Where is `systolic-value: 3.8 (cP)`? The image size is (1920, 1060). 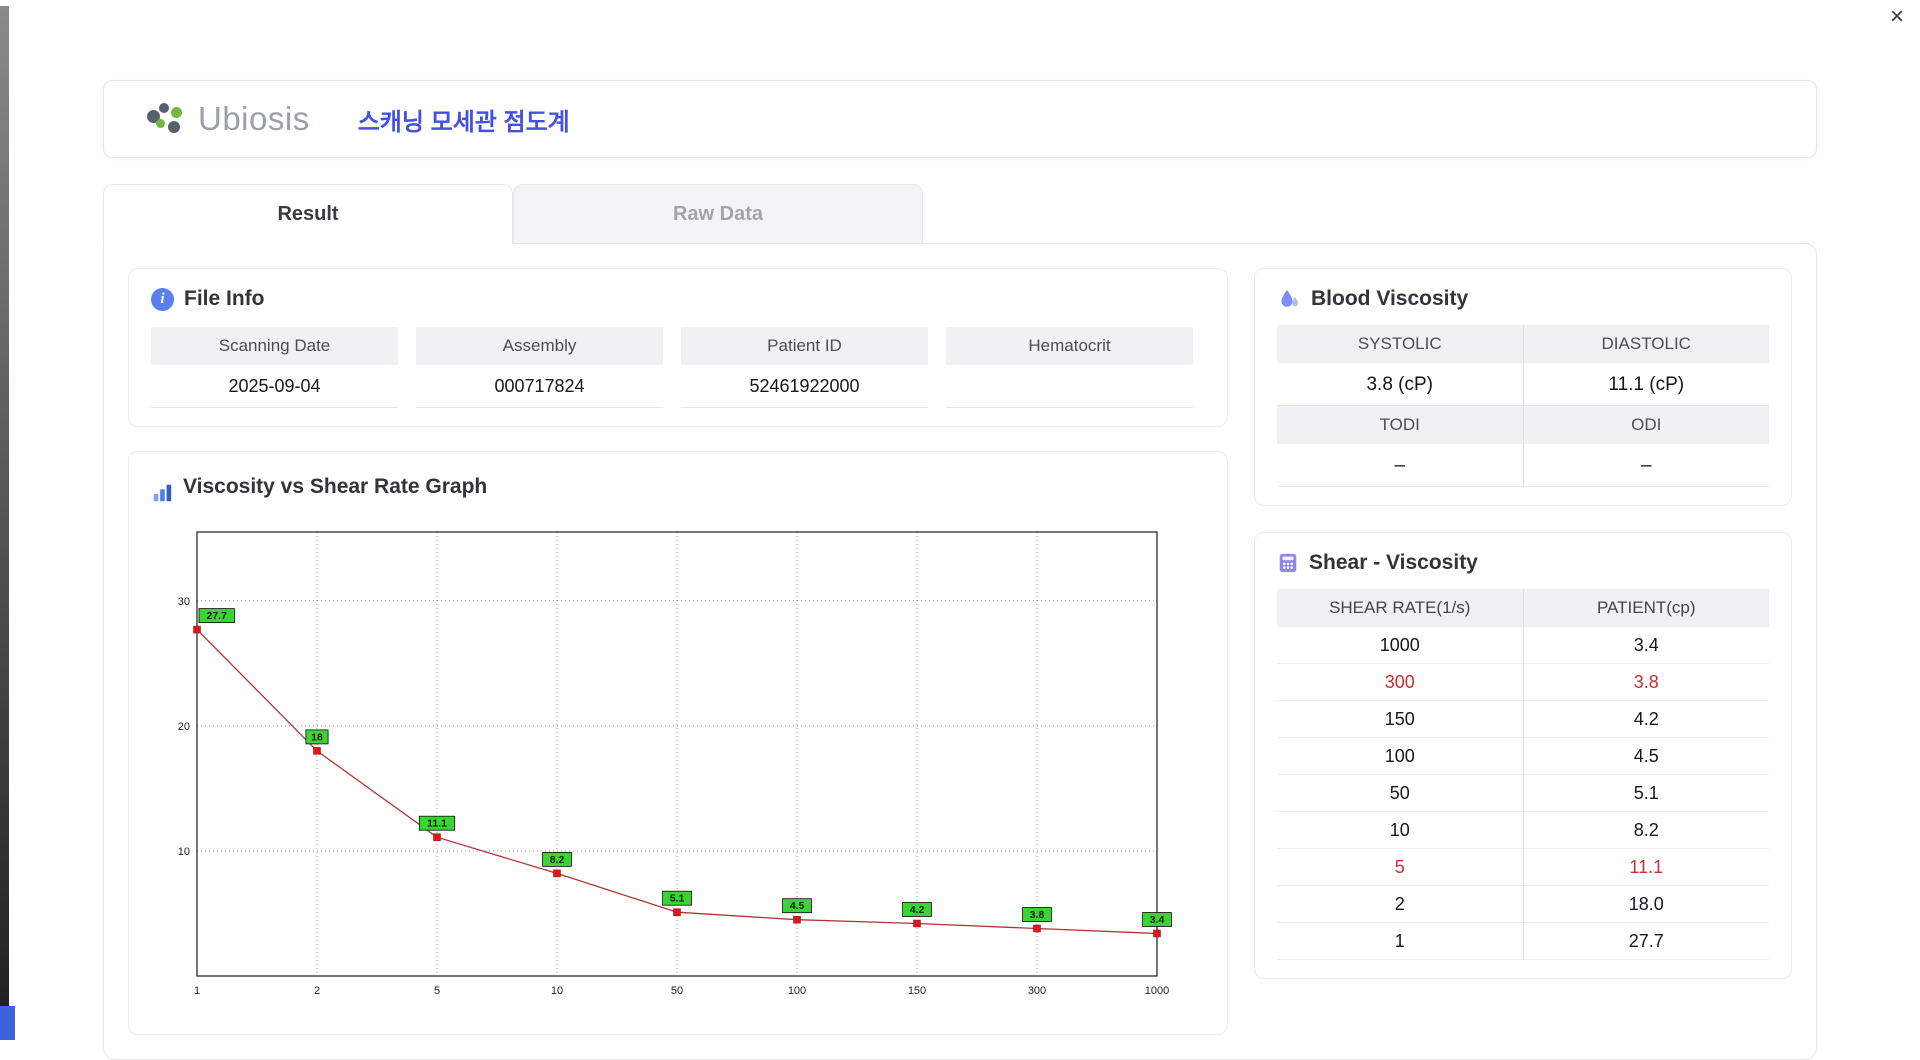
systolic-value: 3.8 (cP) is located at coordinates (1400, 384).